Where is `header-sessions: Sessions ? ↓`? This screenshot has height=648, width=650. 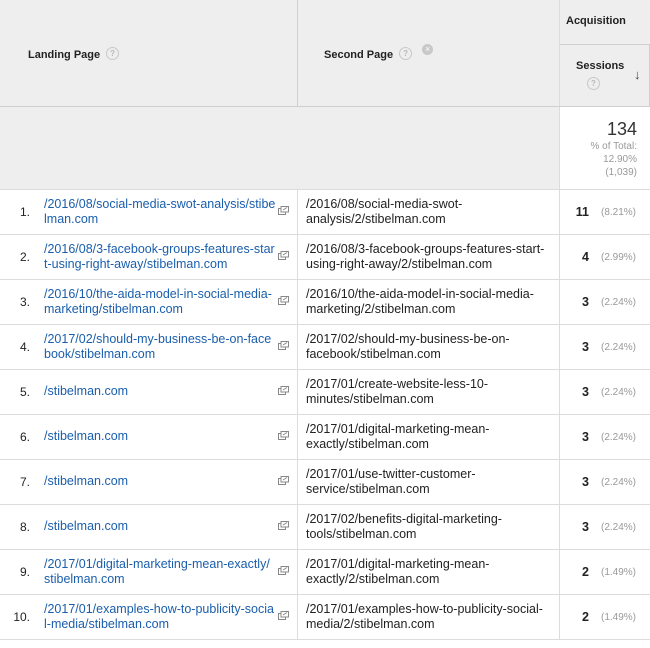
header-sessions: Sessions ? ↓ is located at coordinates (605, 75).